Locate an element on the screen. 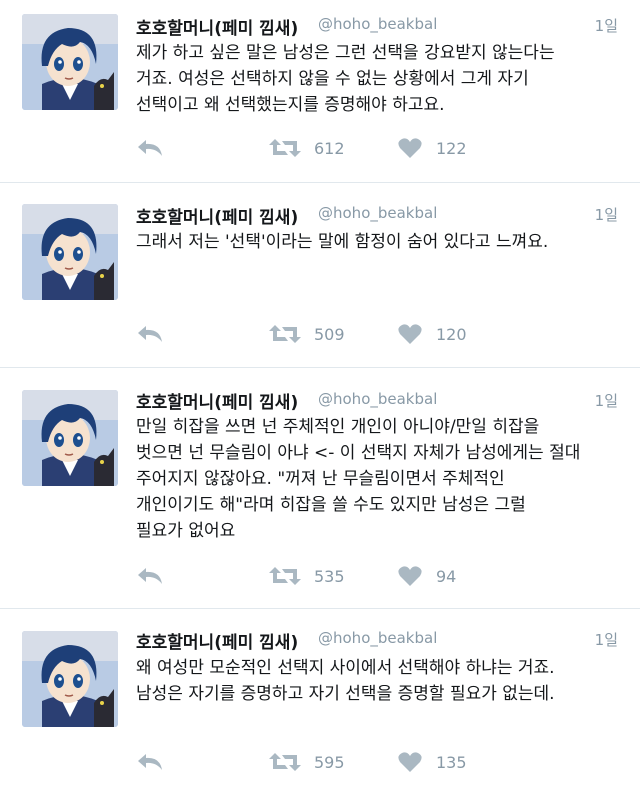 The width and height of the screenshot is (640, 791). tweet-text-line: 벗으면 넌 무슬림이 아냐 <- 이 선택지 자체가 남성에게는 절대 is located at coordinates (358, 453).